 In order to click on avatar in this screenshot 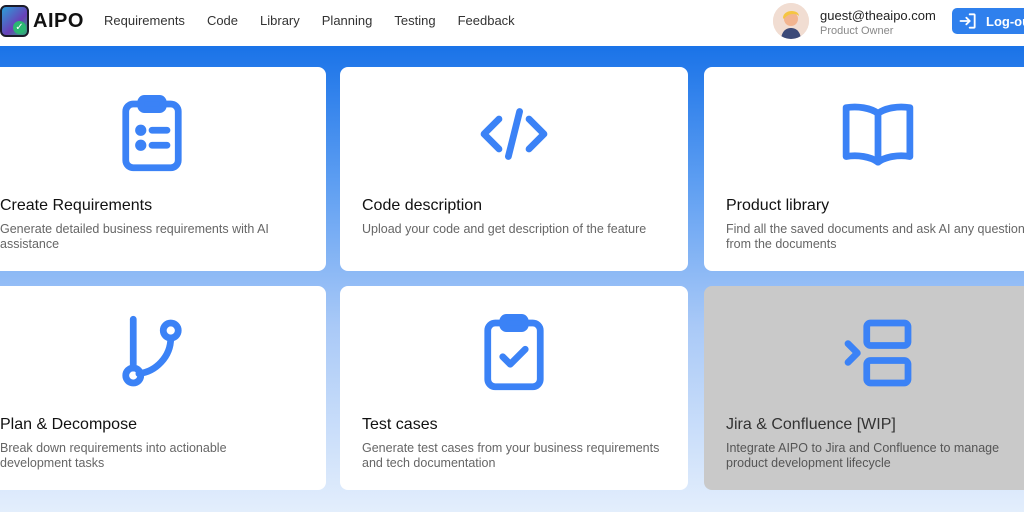, I will do `click(791, 21)`.